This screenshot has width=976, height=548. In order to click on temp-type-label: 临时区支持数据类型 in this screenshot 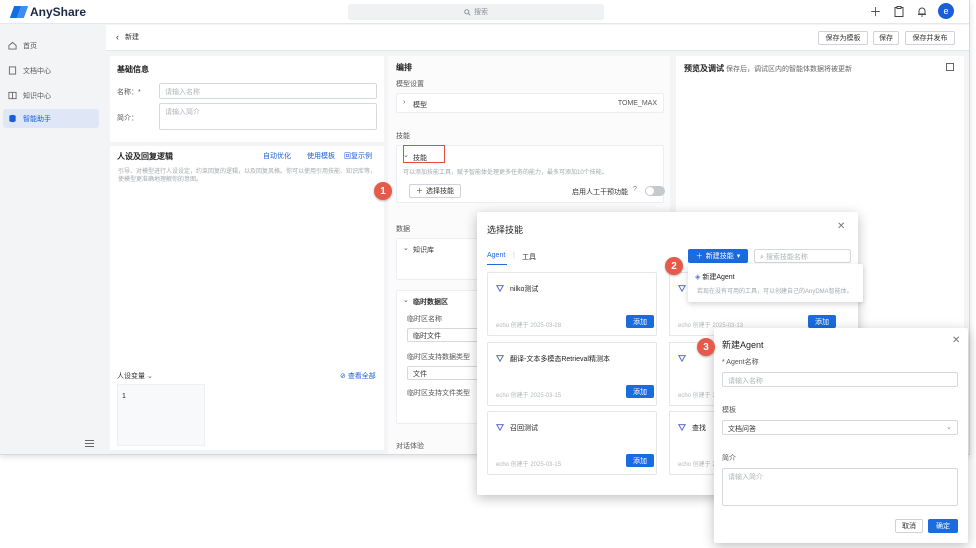, I will do `click(438, 357)`.